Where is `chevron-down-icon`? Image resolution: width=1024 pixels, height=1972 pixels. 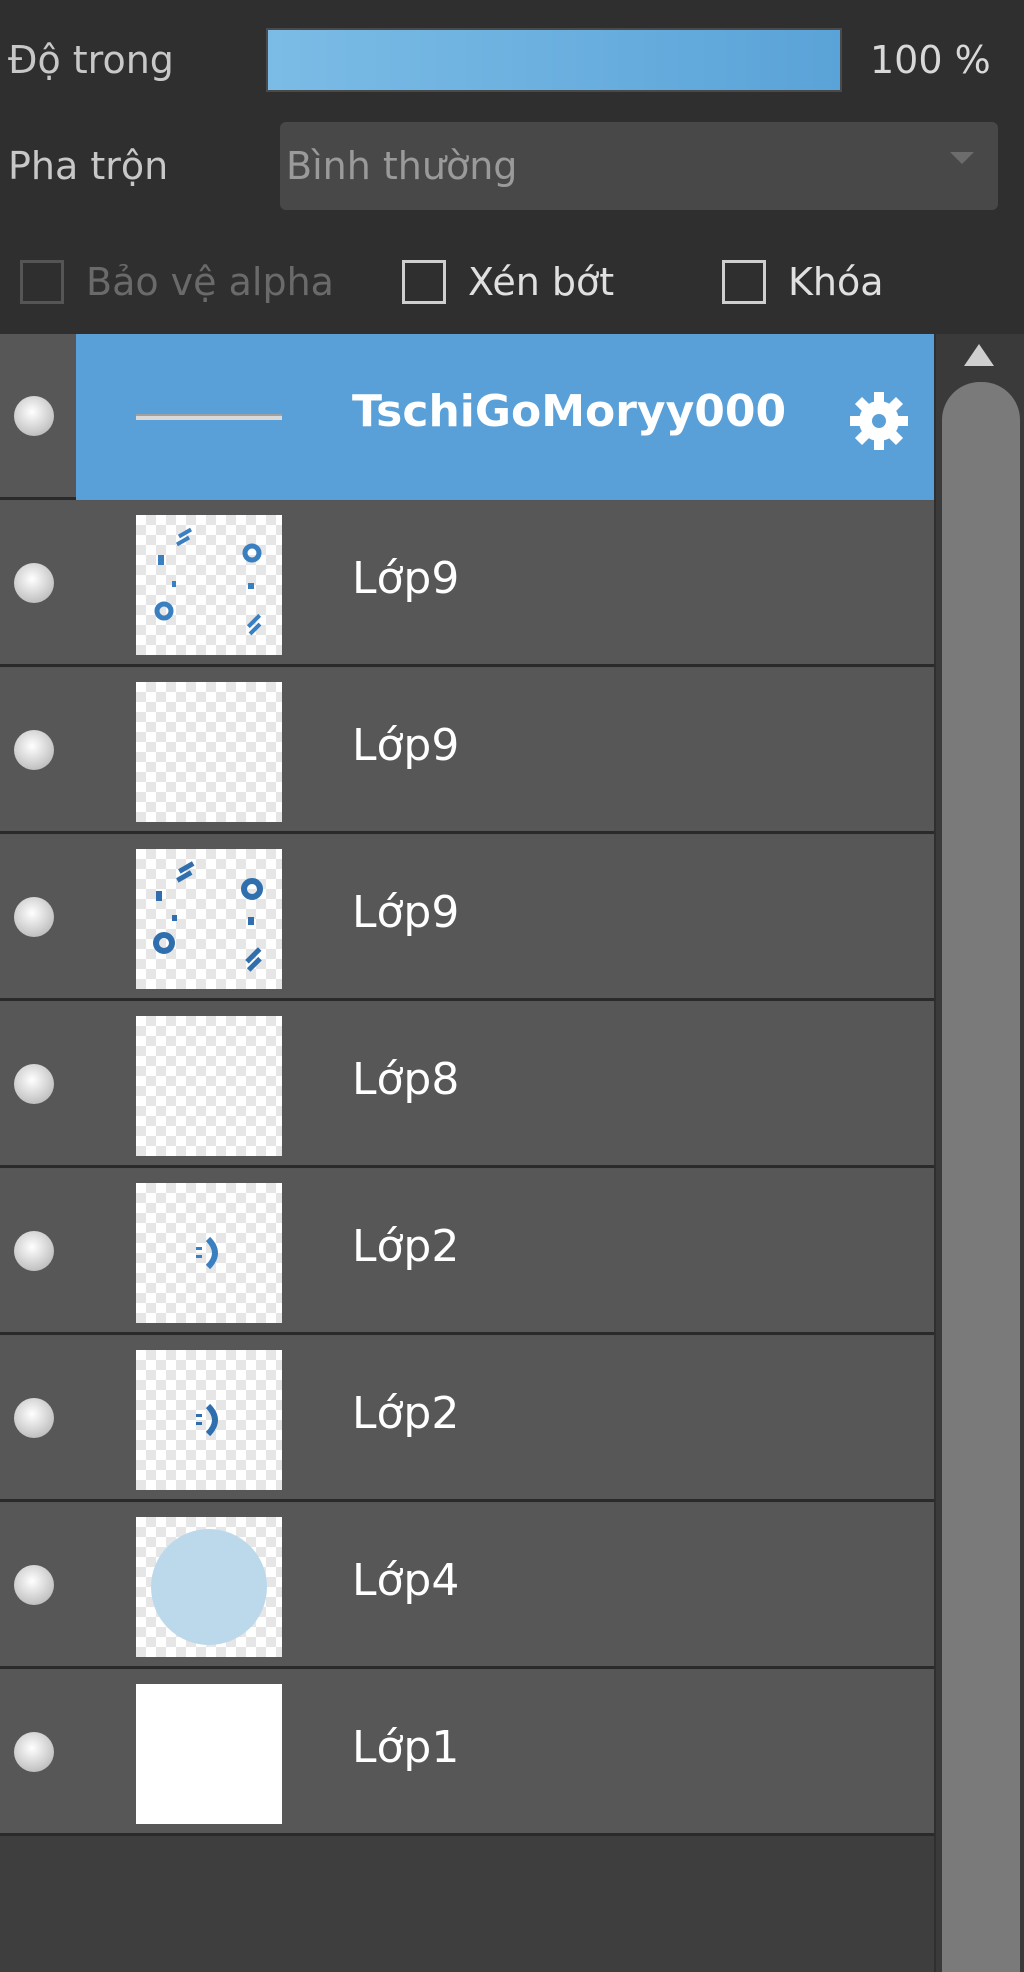
chevron-down-icon is located at coordinates (962, 158).